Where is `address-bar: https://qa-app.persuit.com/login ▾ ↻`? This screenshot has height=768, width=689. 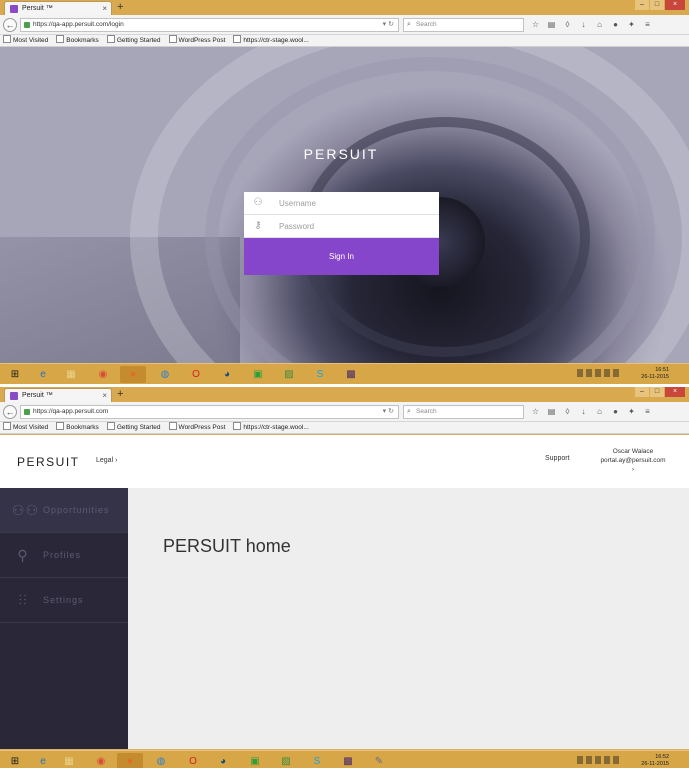 address-bar: https://qa-app.persuit.com/login ▾ ↻ is located at coordinates (209, 25).